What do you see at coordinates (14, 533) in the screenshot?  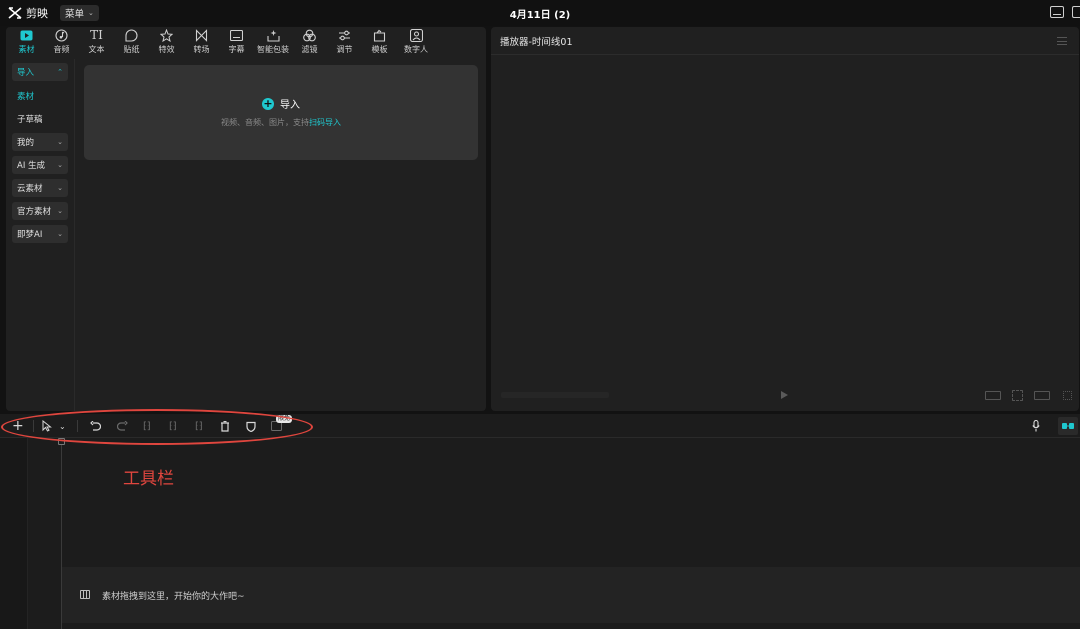 I see `track-header-strip` at bounding box center [14, 533].